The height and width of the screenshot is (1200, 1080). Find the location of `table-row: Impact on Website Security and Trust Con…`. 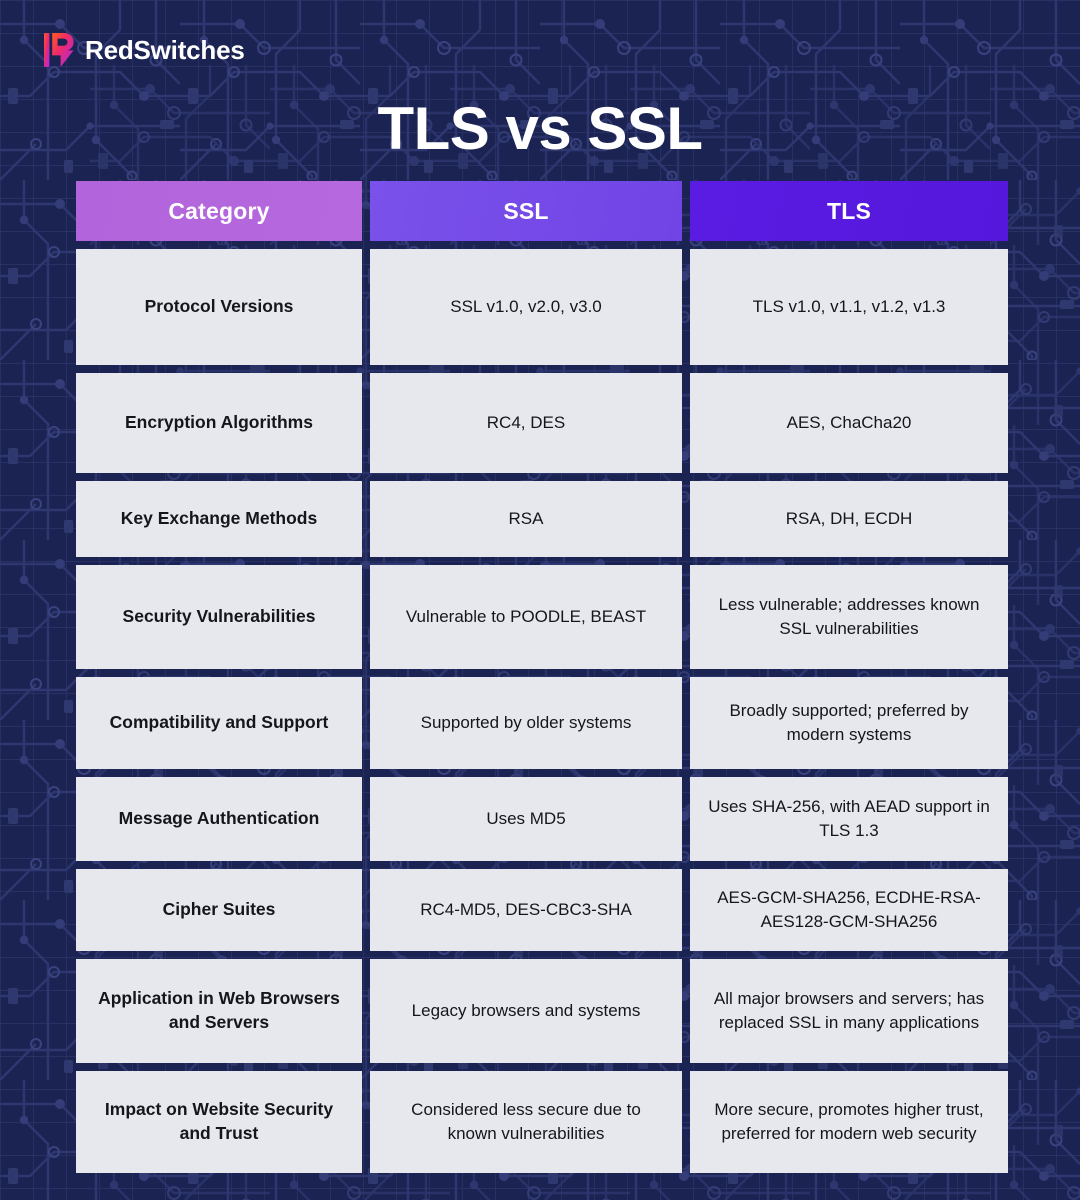

table-row: Impact on Website Security and Trust Con… is located at coordinates (542, 1122).